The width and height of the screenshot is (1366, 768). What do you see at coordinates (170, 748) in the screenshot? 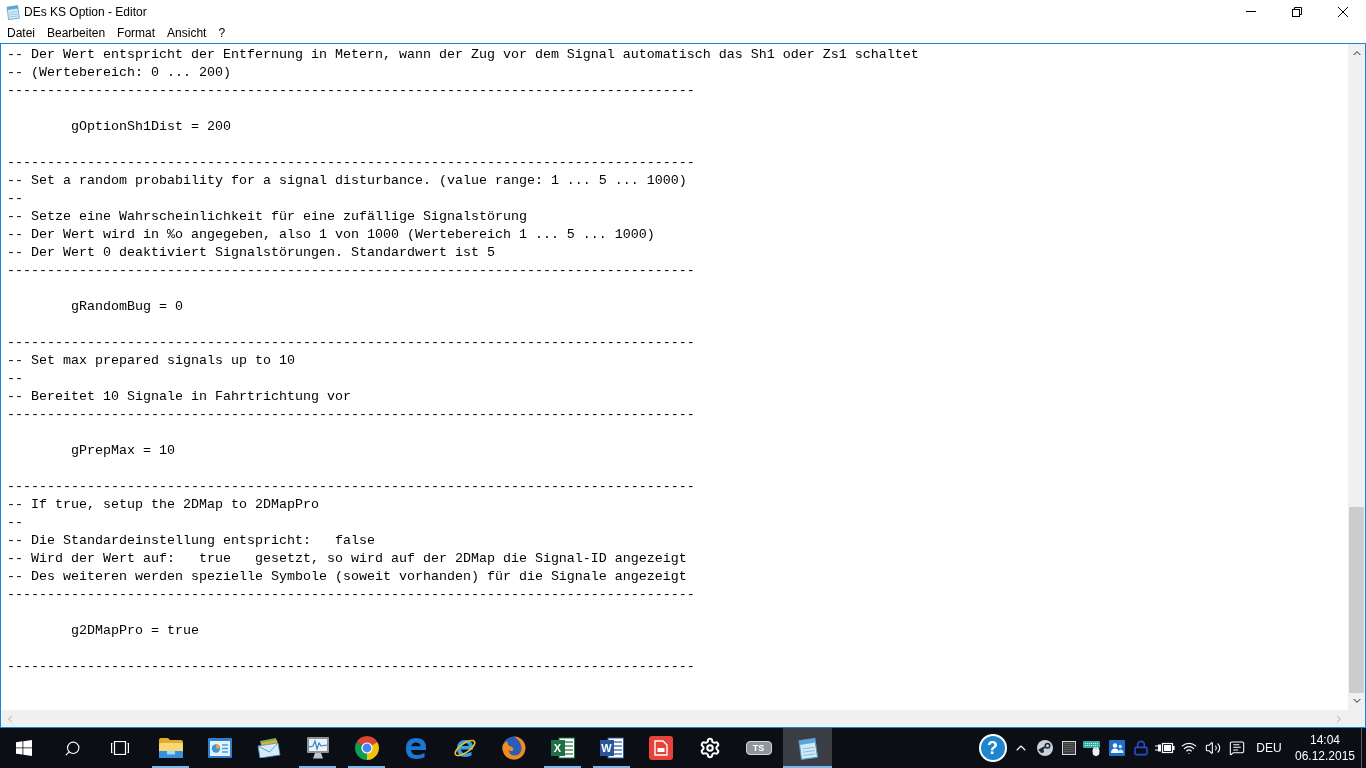
I see `folder-icon` at bounding box center [170, 748].